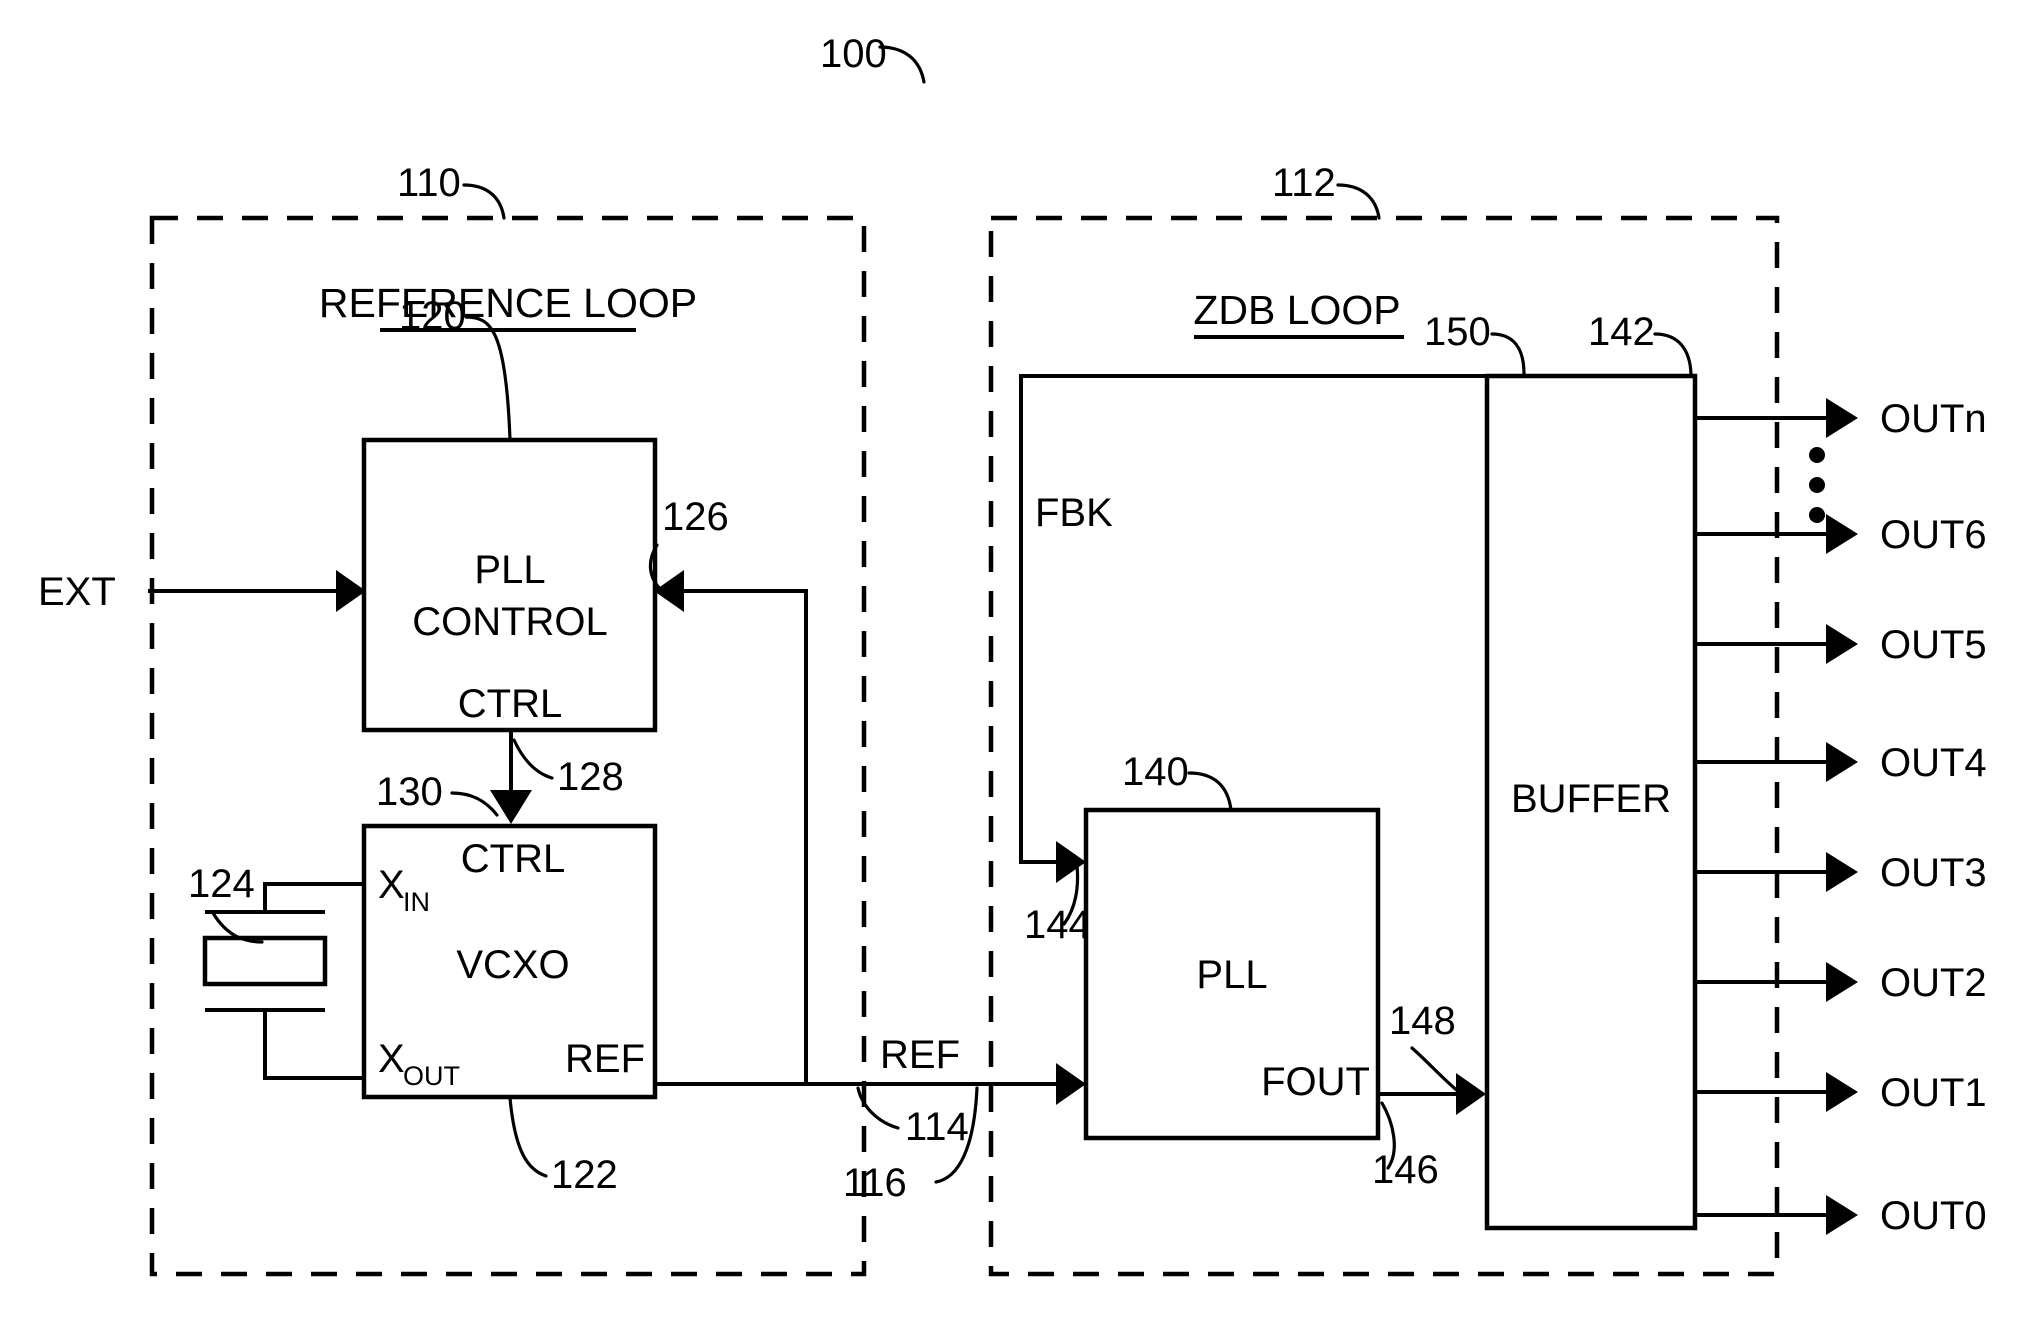  Describe the element at coordinates (429, 183) in the screenshot. I see `ref-110-label: 110` at that location.